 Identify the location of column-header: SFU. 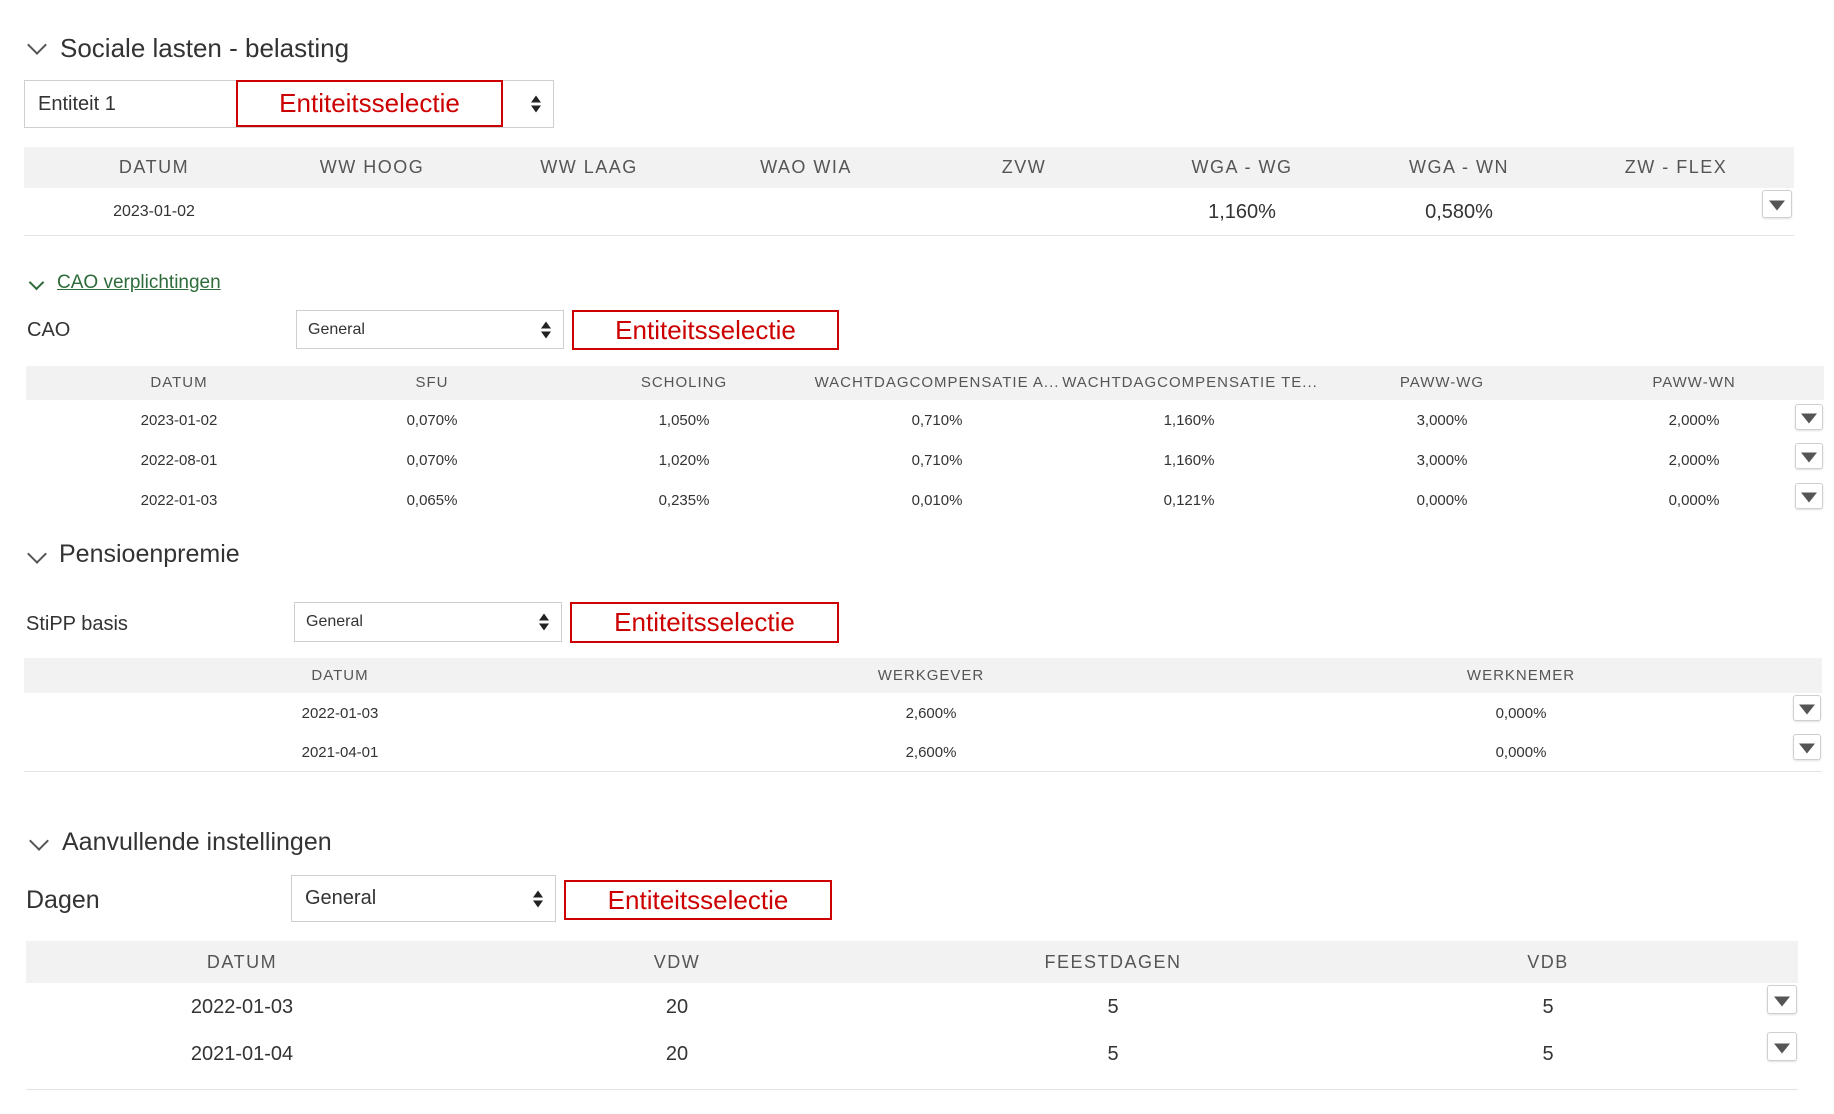
(432, 382).